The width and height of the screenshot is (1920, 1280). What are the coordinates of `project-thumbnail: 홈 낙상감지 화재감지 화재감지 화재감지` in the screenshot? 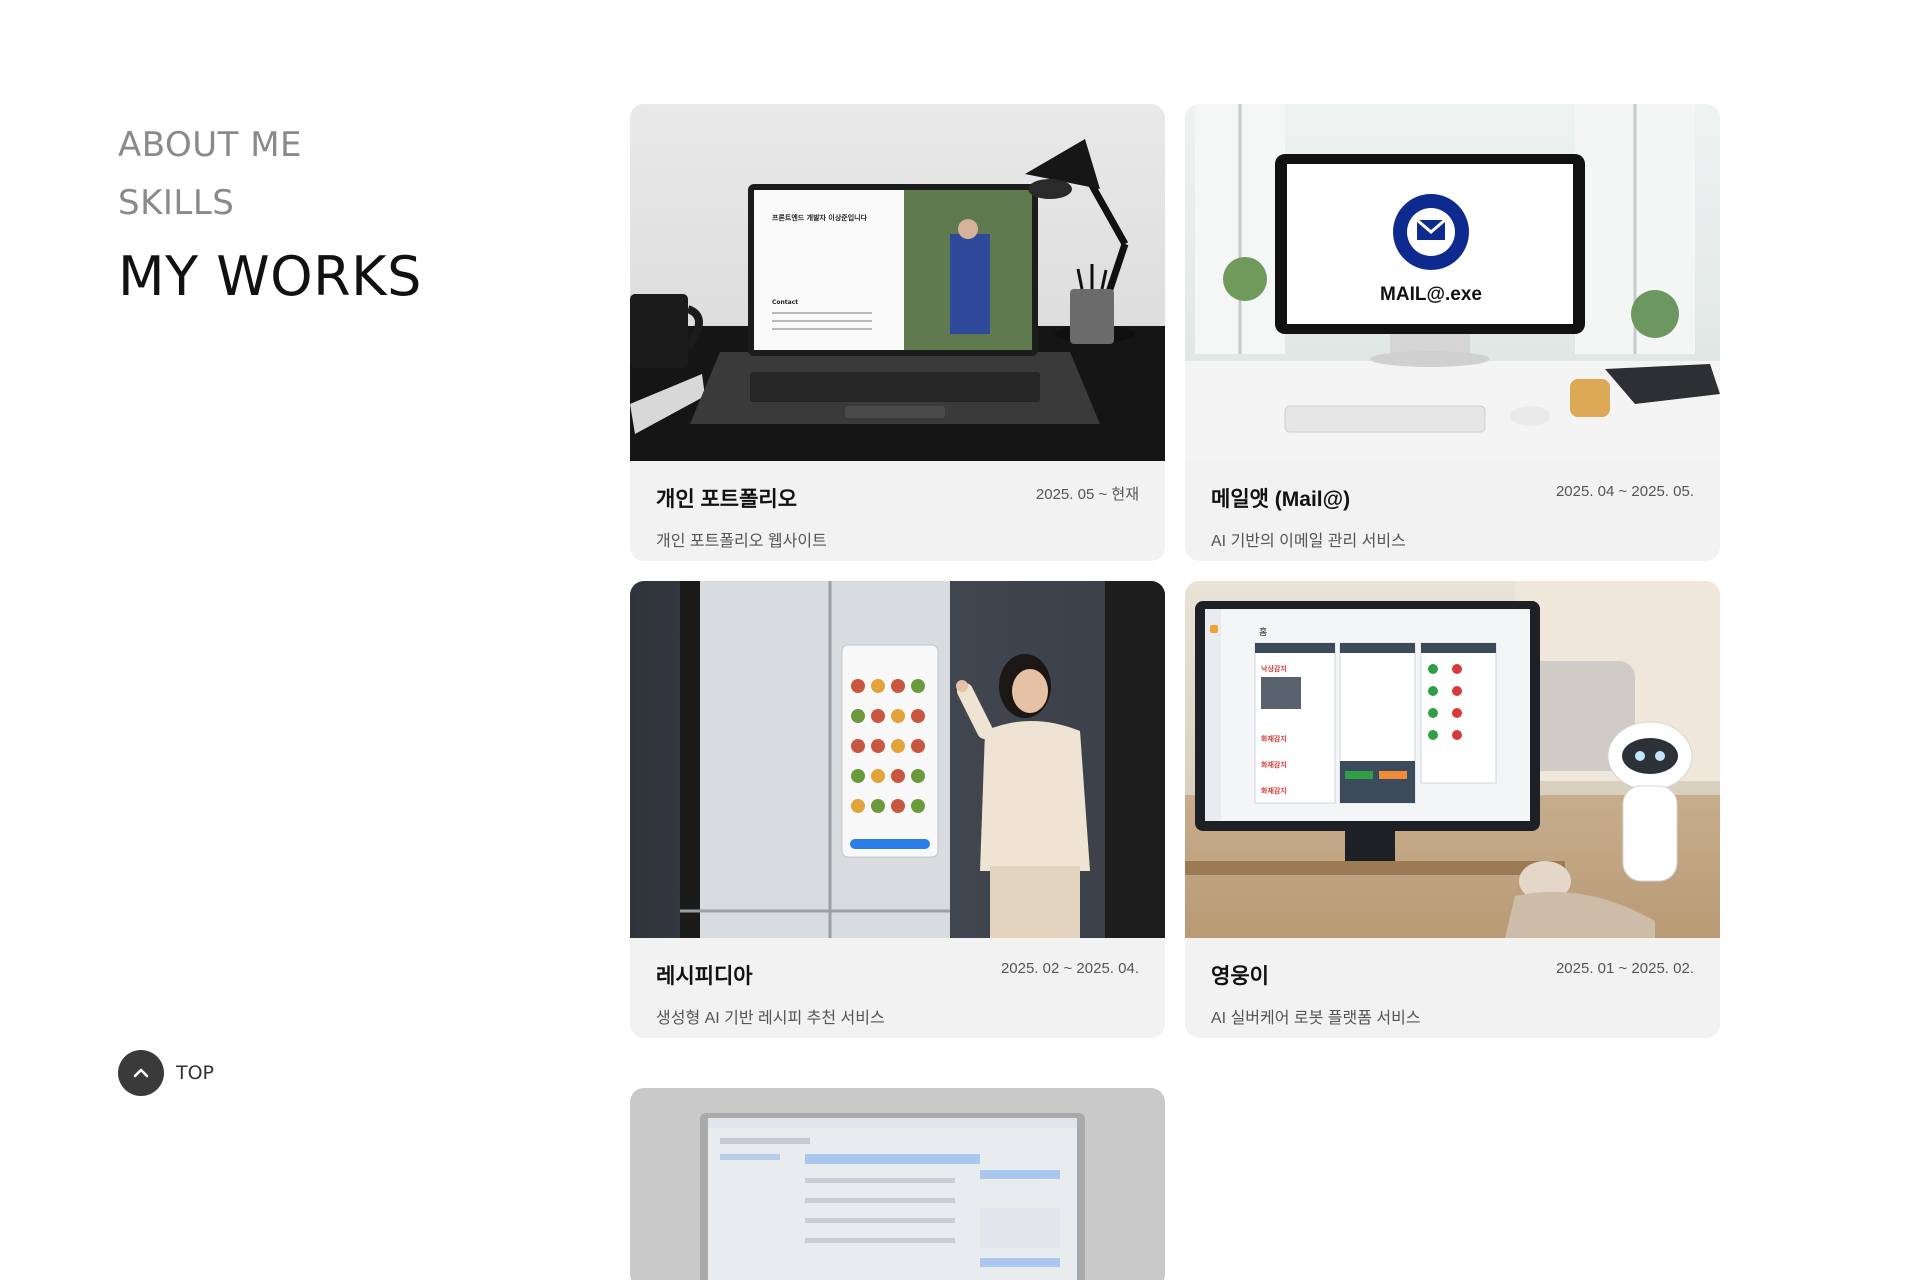 It's located at (1452, 759).